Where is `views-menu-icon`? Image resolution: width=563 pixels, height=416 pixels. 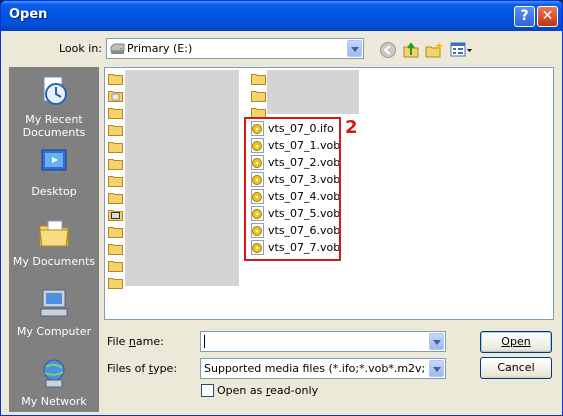 views-menu-icon is located at coordinates (462, 50).